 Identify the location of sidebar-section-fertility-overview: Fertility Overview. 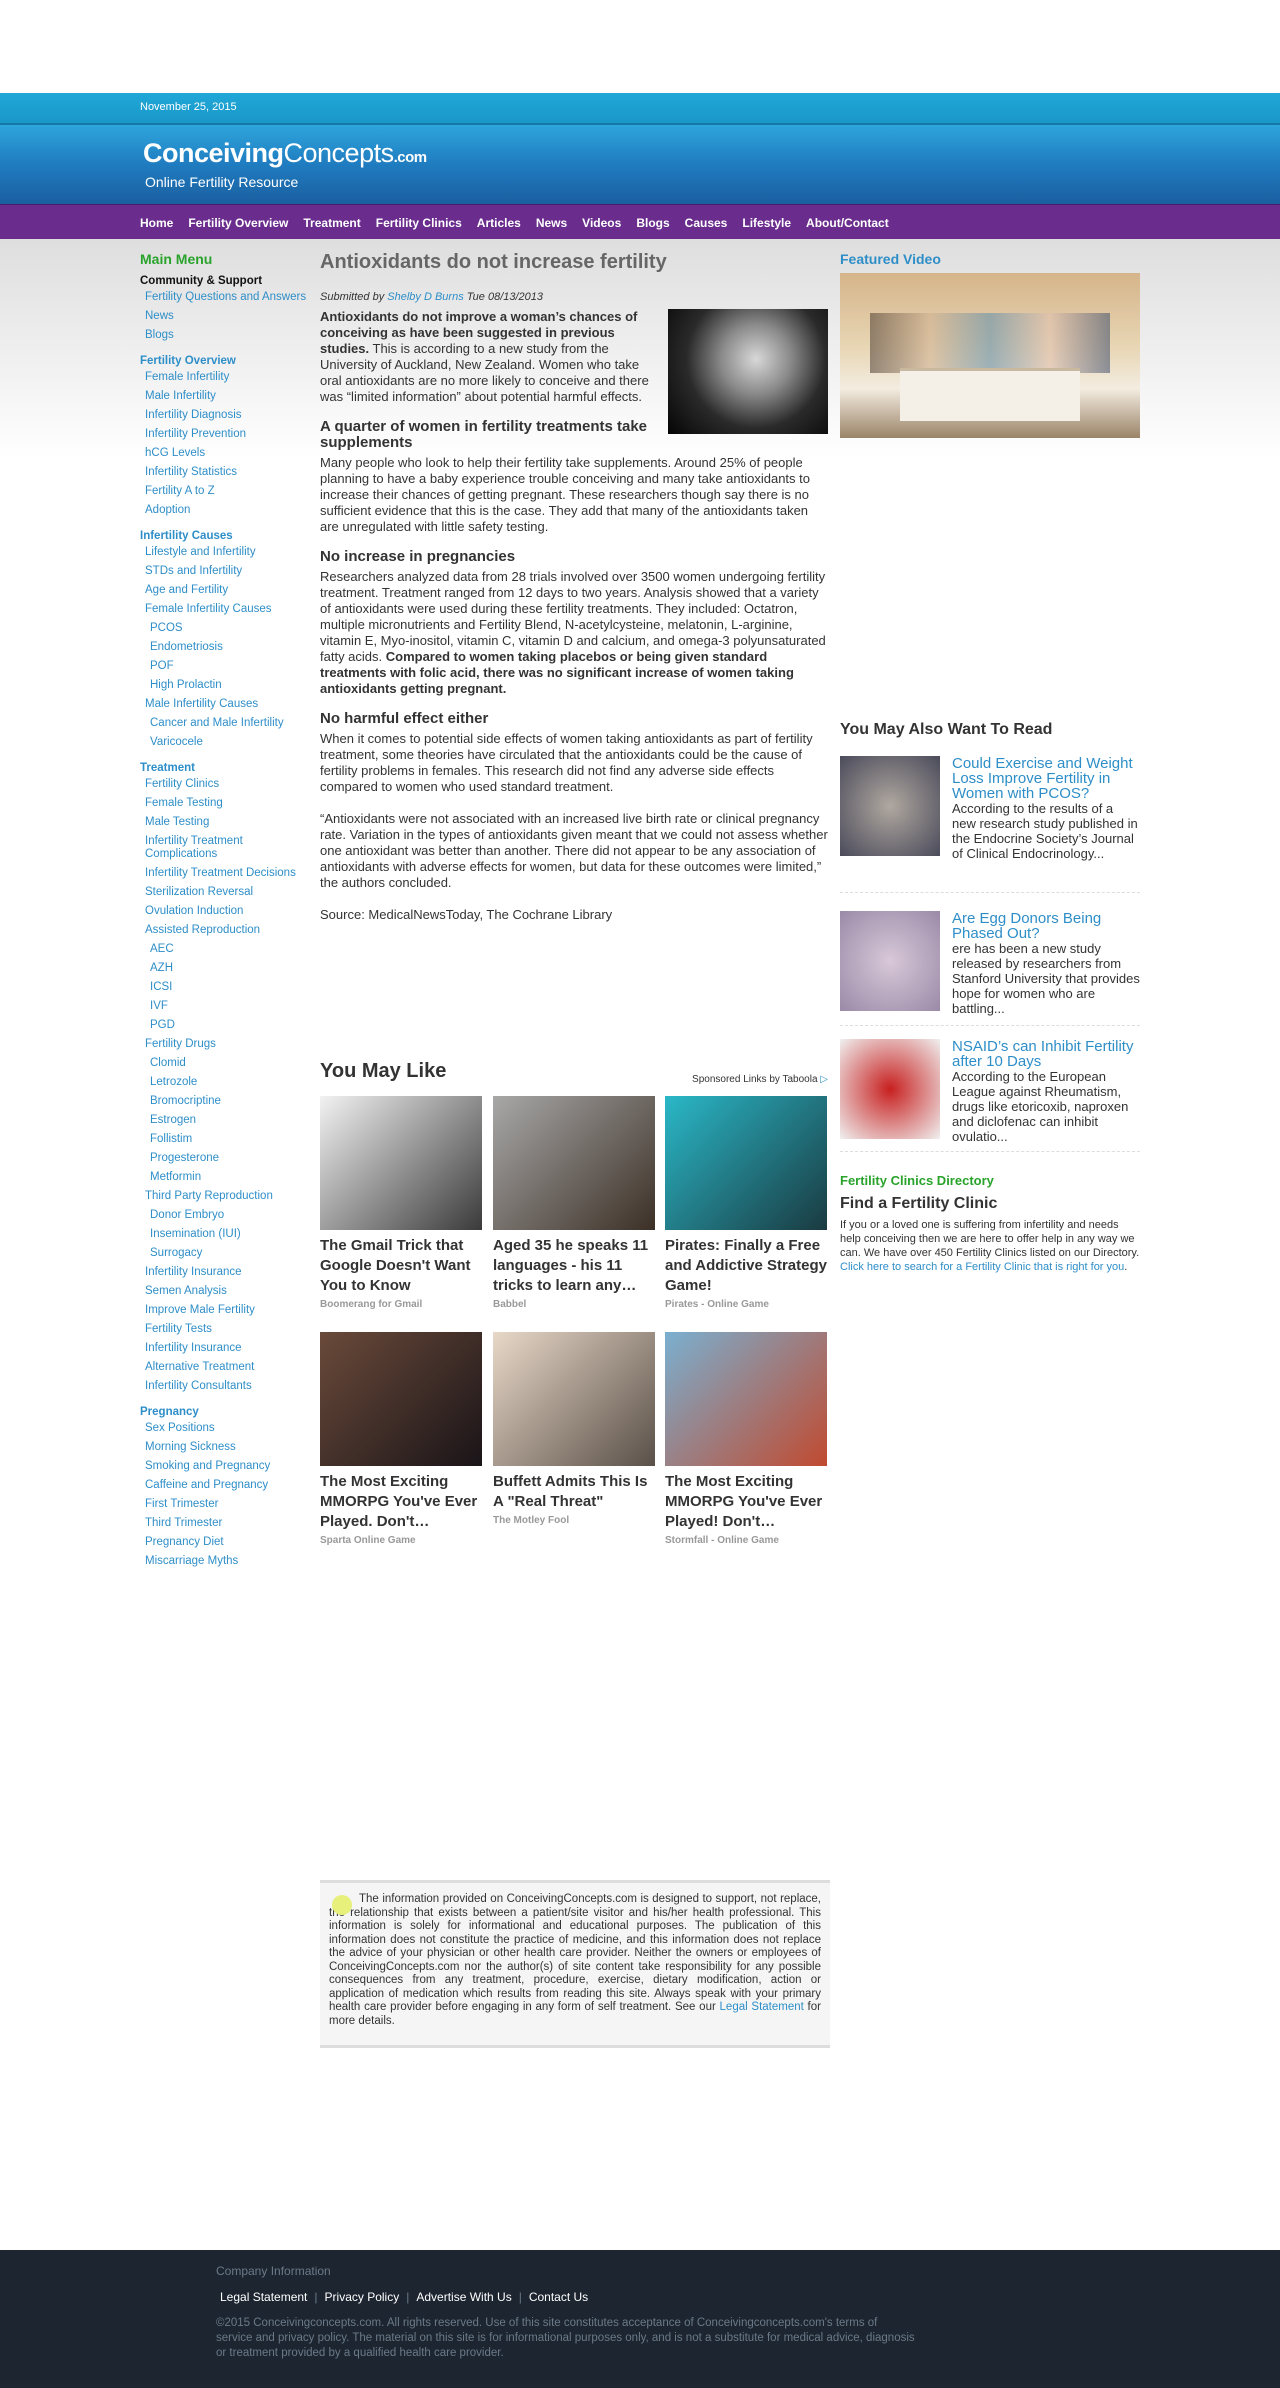
(225, 361).